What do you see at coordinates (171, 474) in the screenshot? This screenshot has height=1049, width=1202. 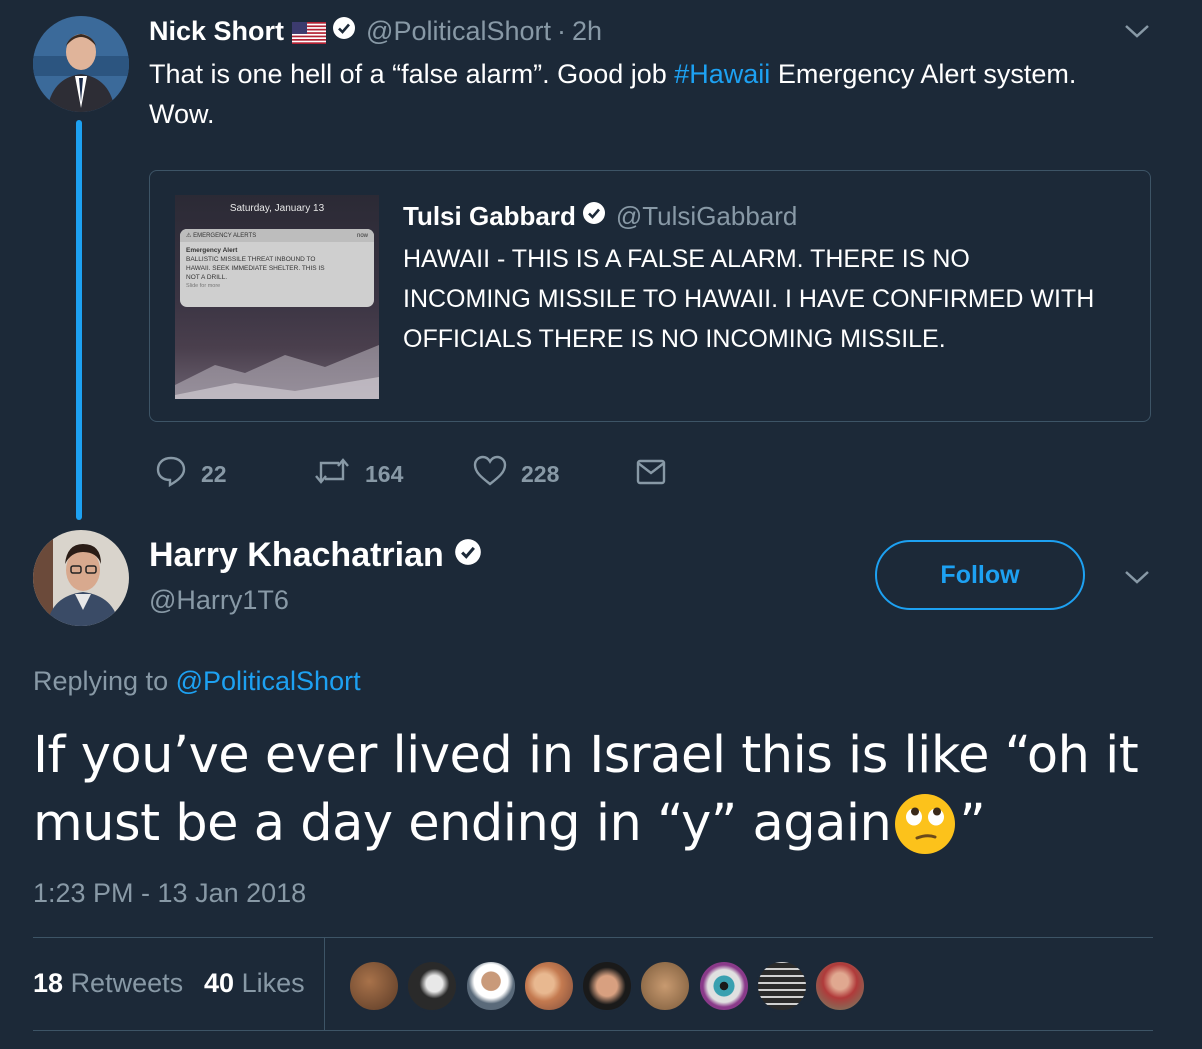 I see `reply-icon` at bounding box center [171, 474].